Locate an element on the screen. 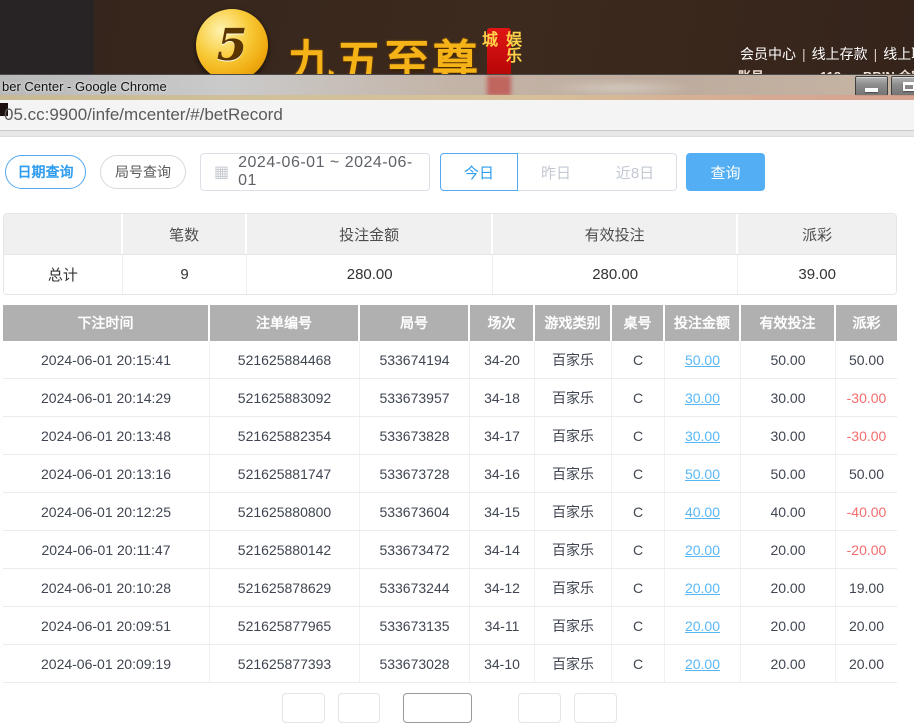 This screenshot has height=723, width=914. valid-bet-cell: 50.00 is located at coordinates (788, 473).